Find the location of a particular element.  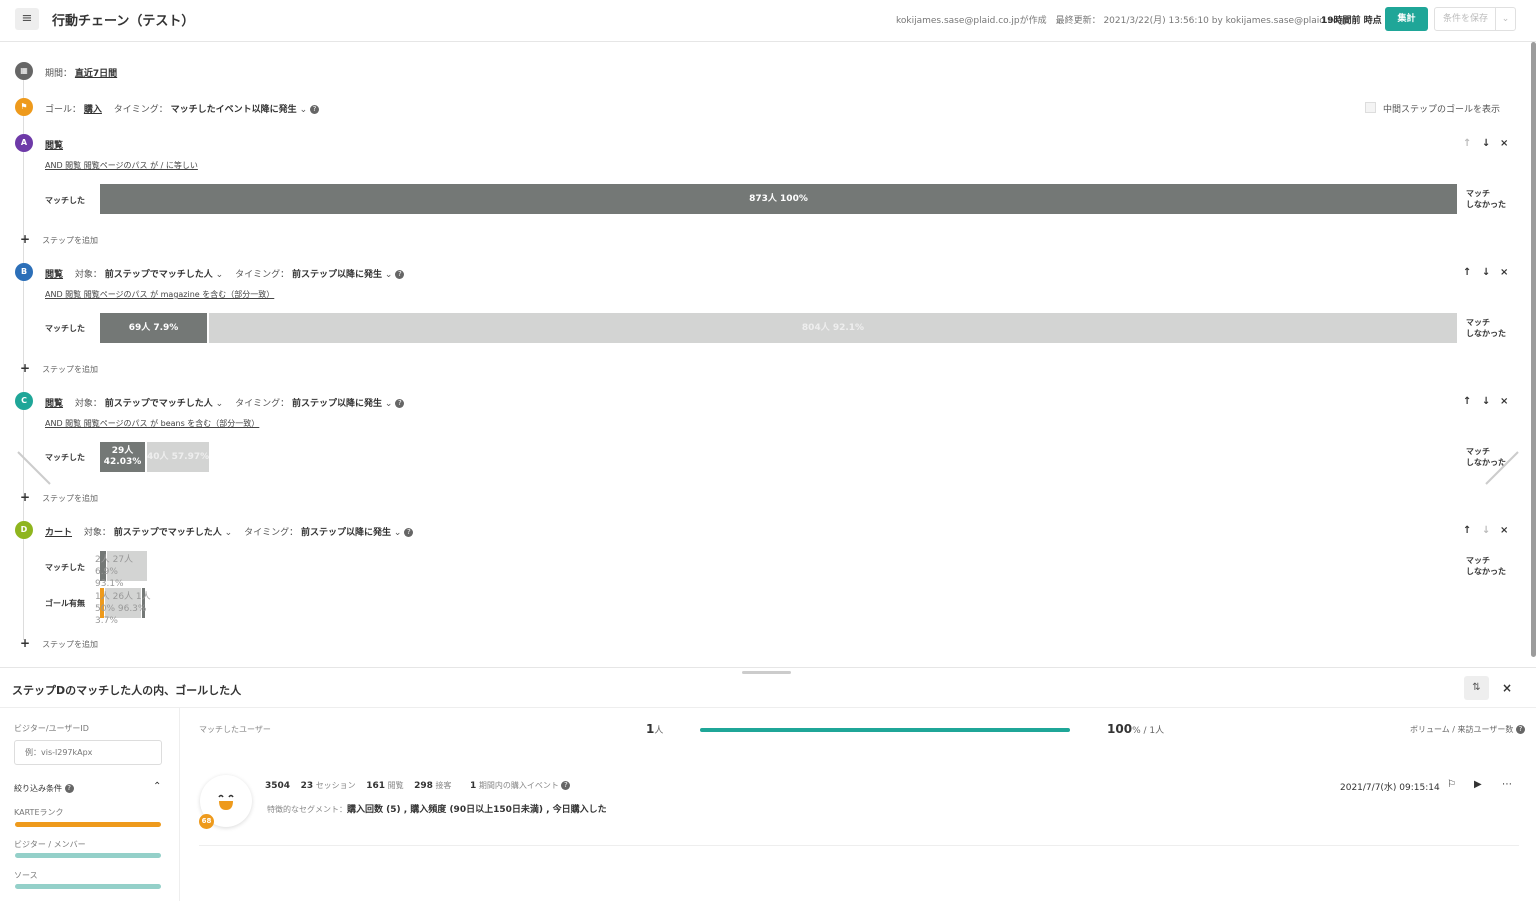

step-c-unmatched-bar: 40人 57.97% is located at coordinates (178, 457).